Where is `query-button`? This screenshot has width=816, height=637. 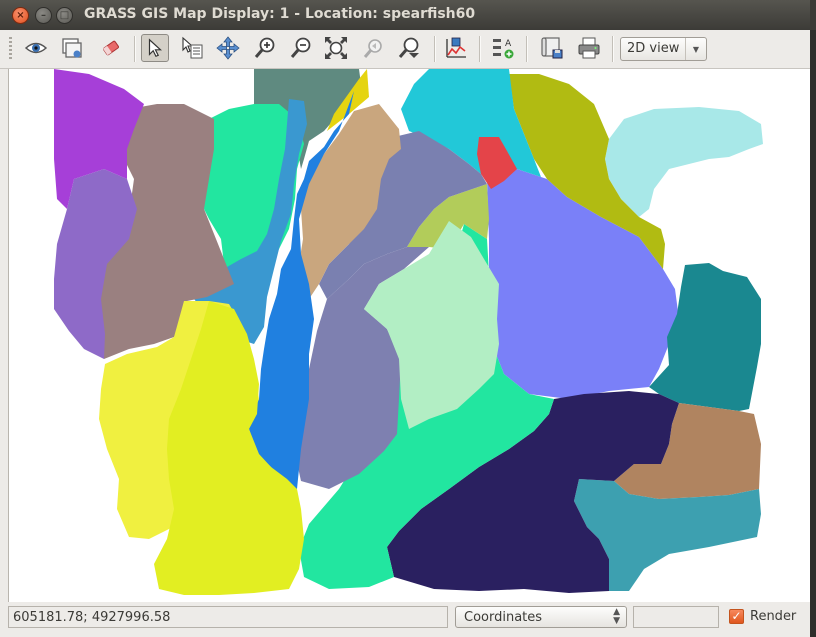 query-button is located at coordinates (192, 48).